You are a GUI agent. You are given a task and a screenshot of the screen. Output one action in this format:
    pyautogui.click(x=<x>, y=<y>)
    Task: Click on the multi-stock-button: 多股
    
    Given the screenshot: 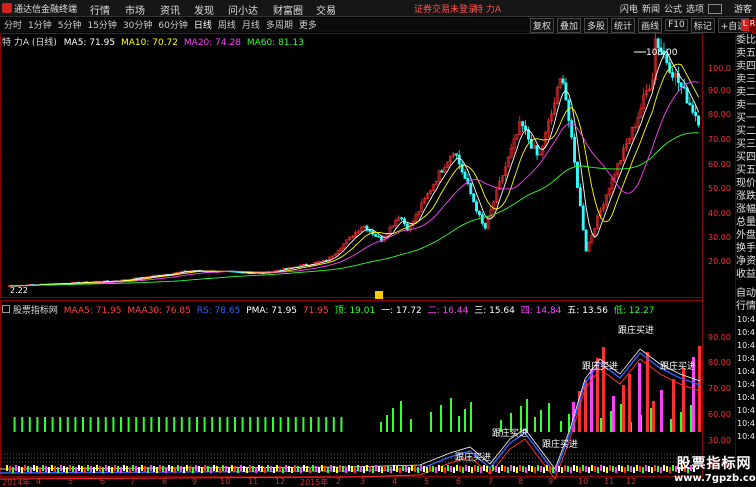 What is the action you would take?
    pyautogui.click(x=596, y=25)
    